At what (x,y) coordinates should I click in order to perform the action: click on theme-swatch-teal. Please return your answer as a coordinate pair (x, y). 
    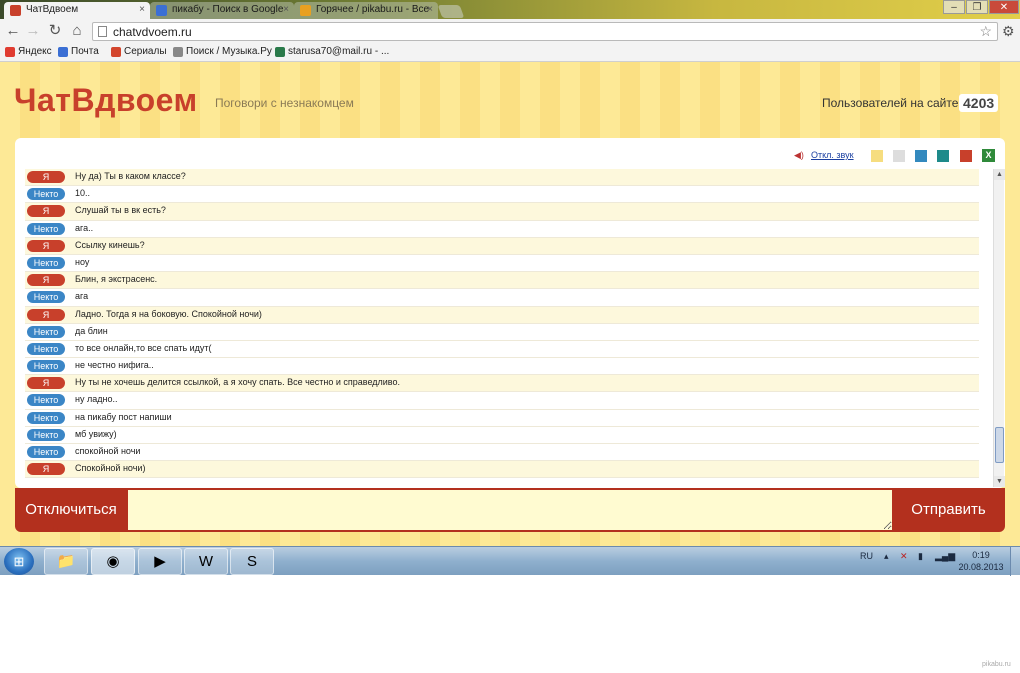
    Looking at the image, I should click on (943, 156).